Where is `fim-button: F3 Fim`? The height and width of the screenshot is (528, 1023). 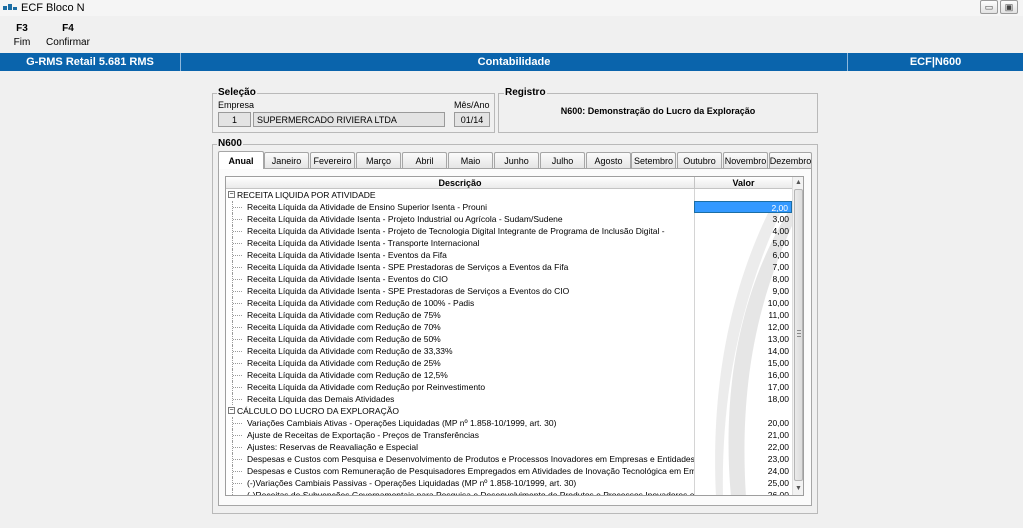
fim-button: F3 Fim is located at coordinates (22, 35).